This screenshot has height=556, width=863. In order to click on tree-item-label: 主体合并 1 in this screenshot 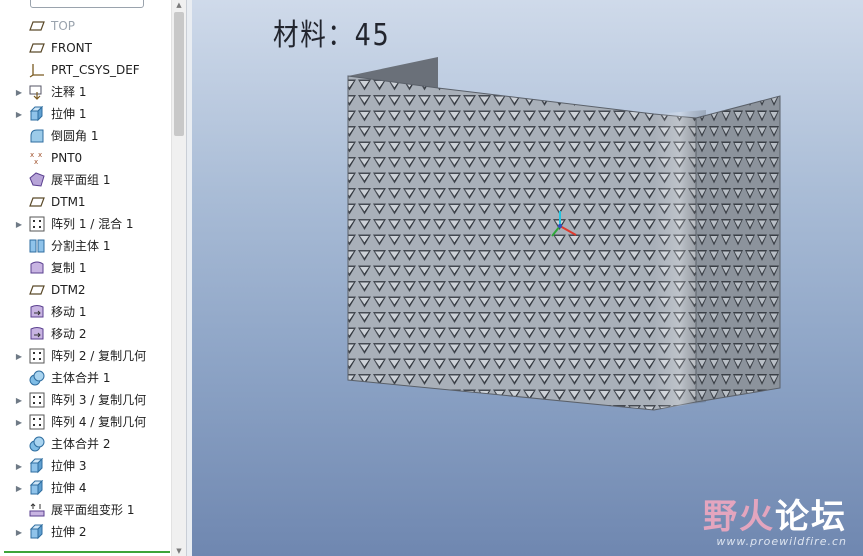, I will do `click(81, 378)`.